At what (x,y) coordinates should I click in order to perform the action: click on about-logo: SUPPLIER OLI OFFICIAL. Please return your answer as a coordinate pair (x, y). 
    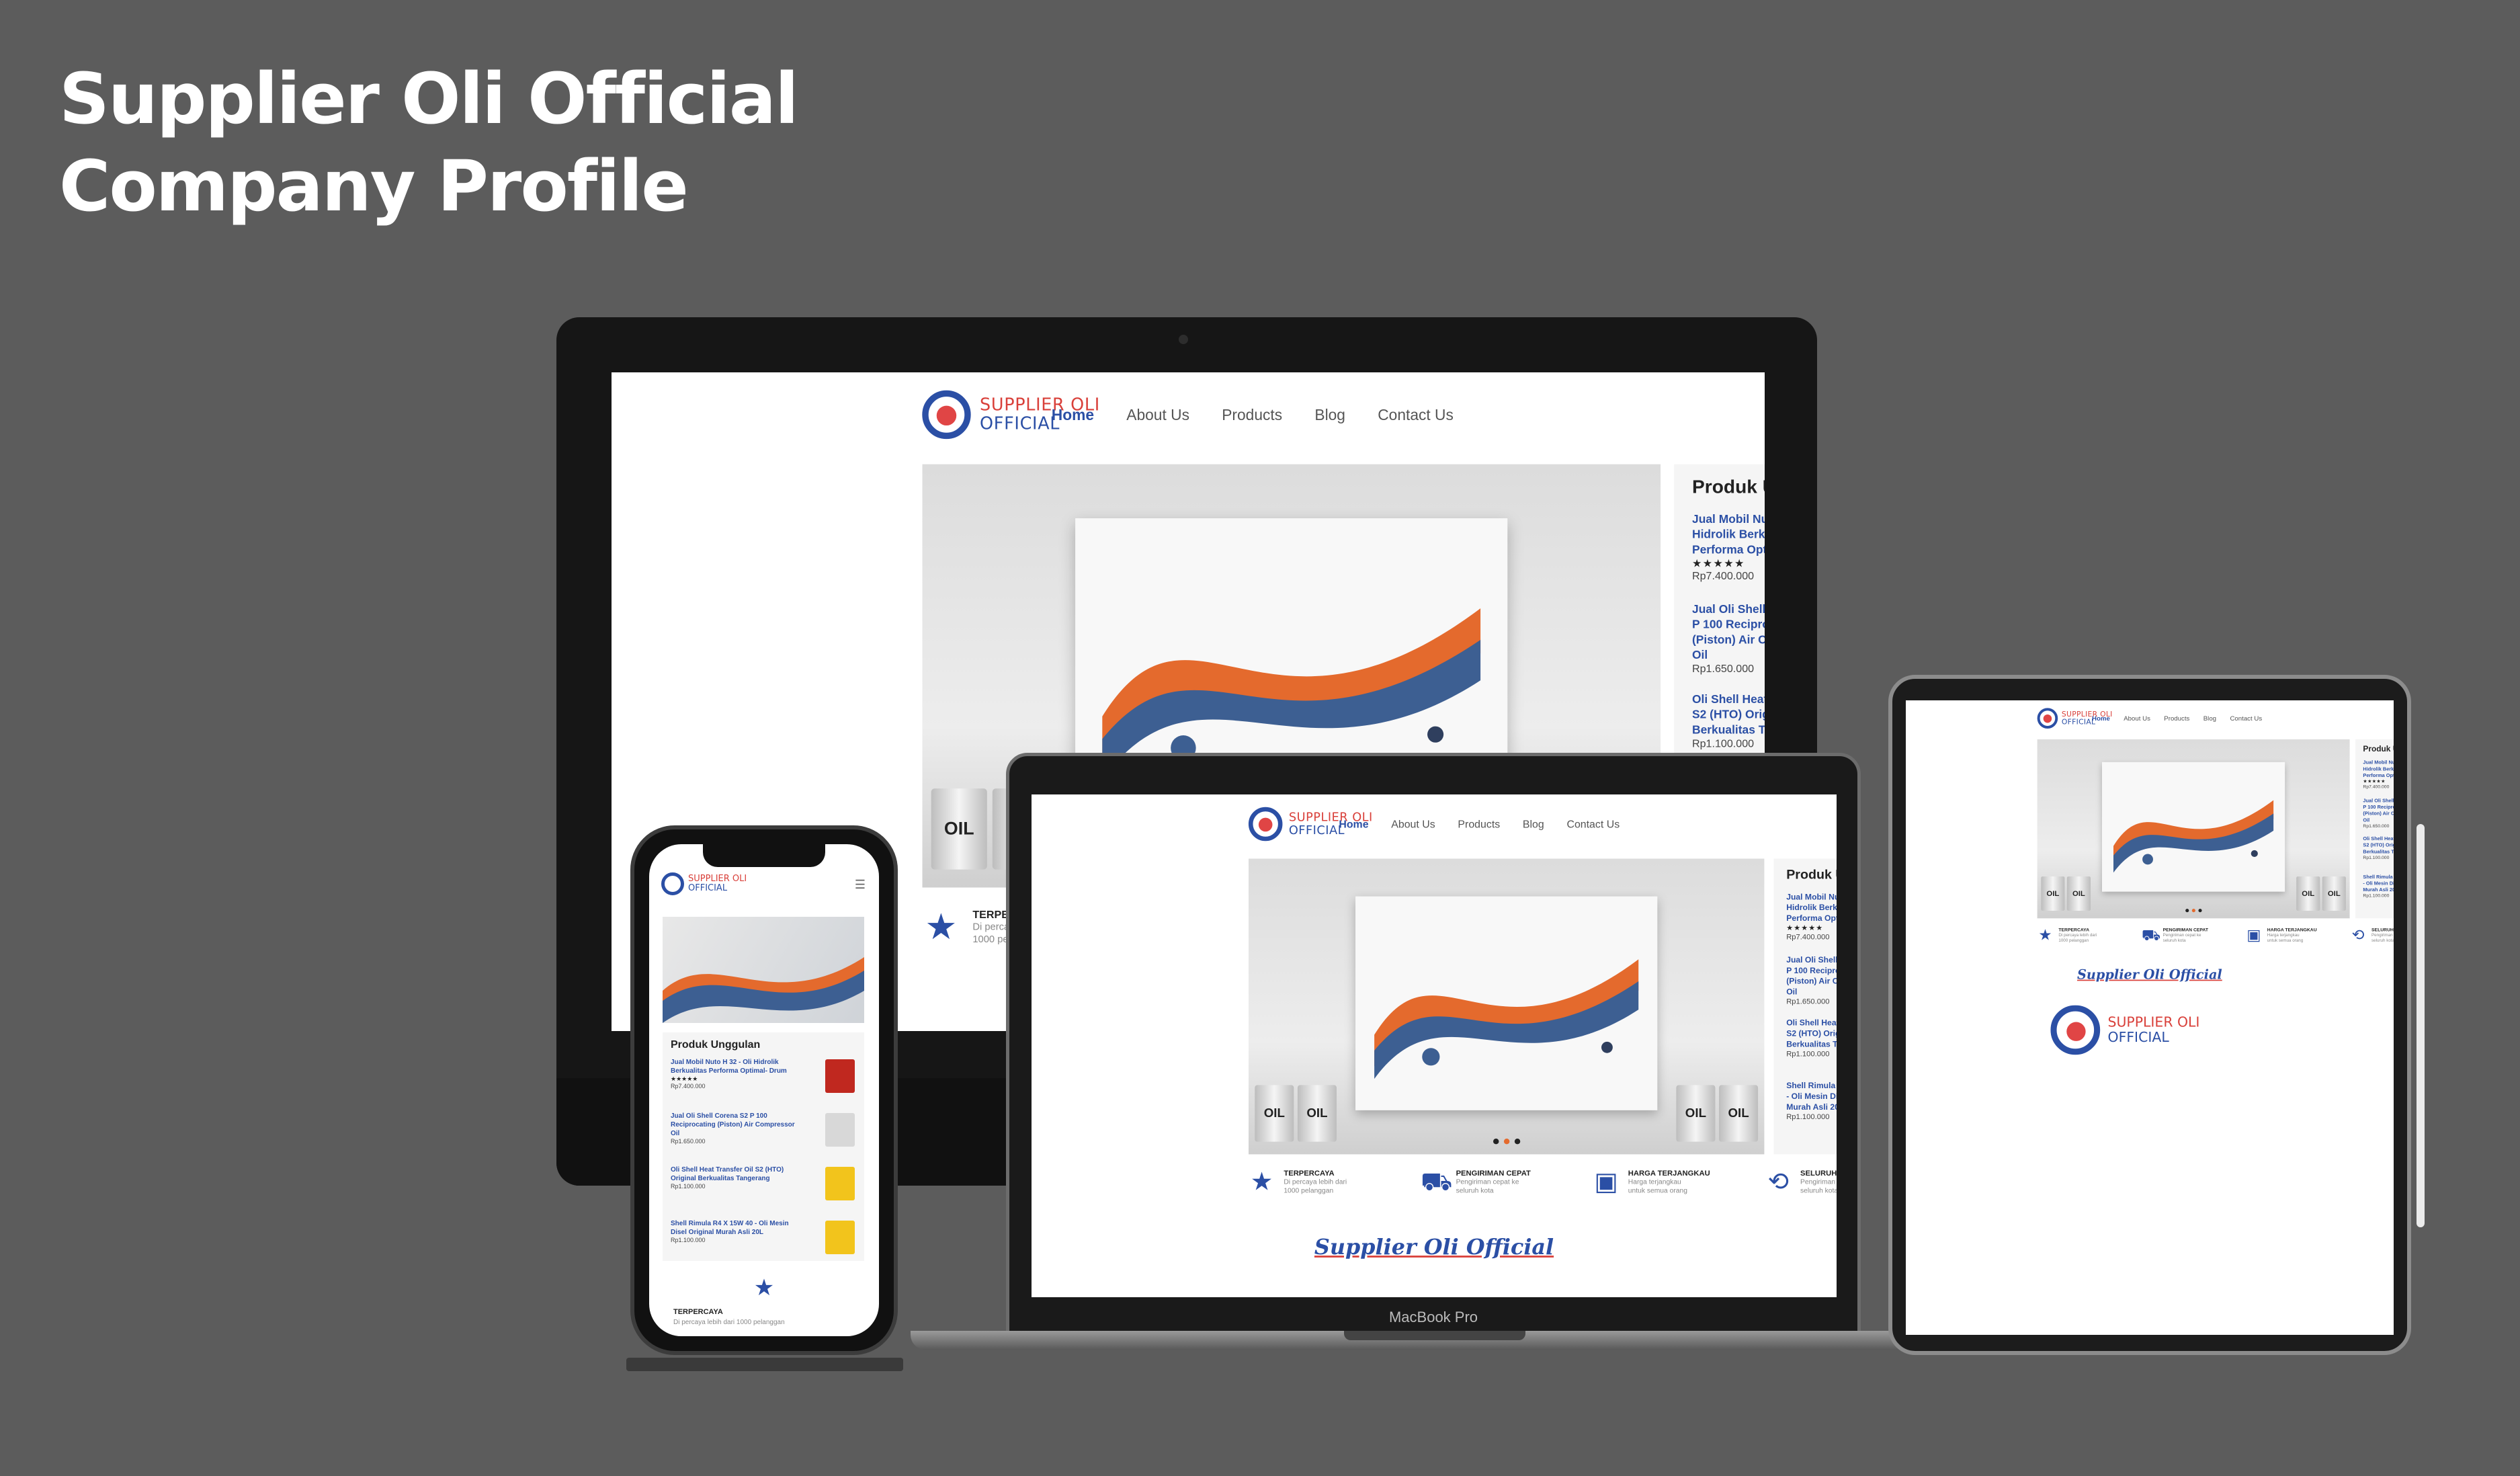
    Looking at the image, I should click on (2125, 1030).